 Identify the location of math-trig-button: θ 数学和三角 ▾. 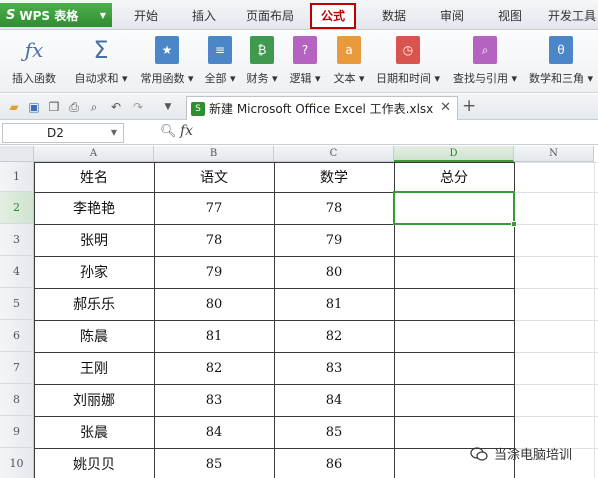
(561, 62).